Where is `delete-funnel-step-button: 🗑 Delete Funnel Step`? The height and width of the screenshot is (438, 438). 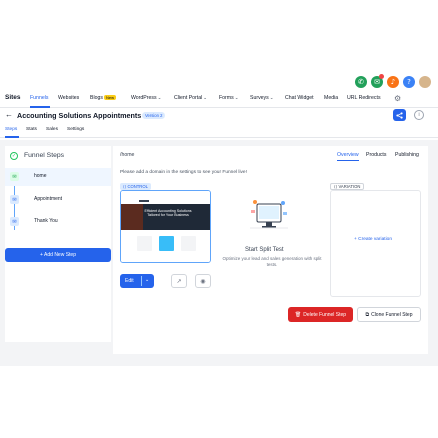 delete-funnel-step-button: 🗑 Delete Funnel Step is located at coordinates (320, 314).